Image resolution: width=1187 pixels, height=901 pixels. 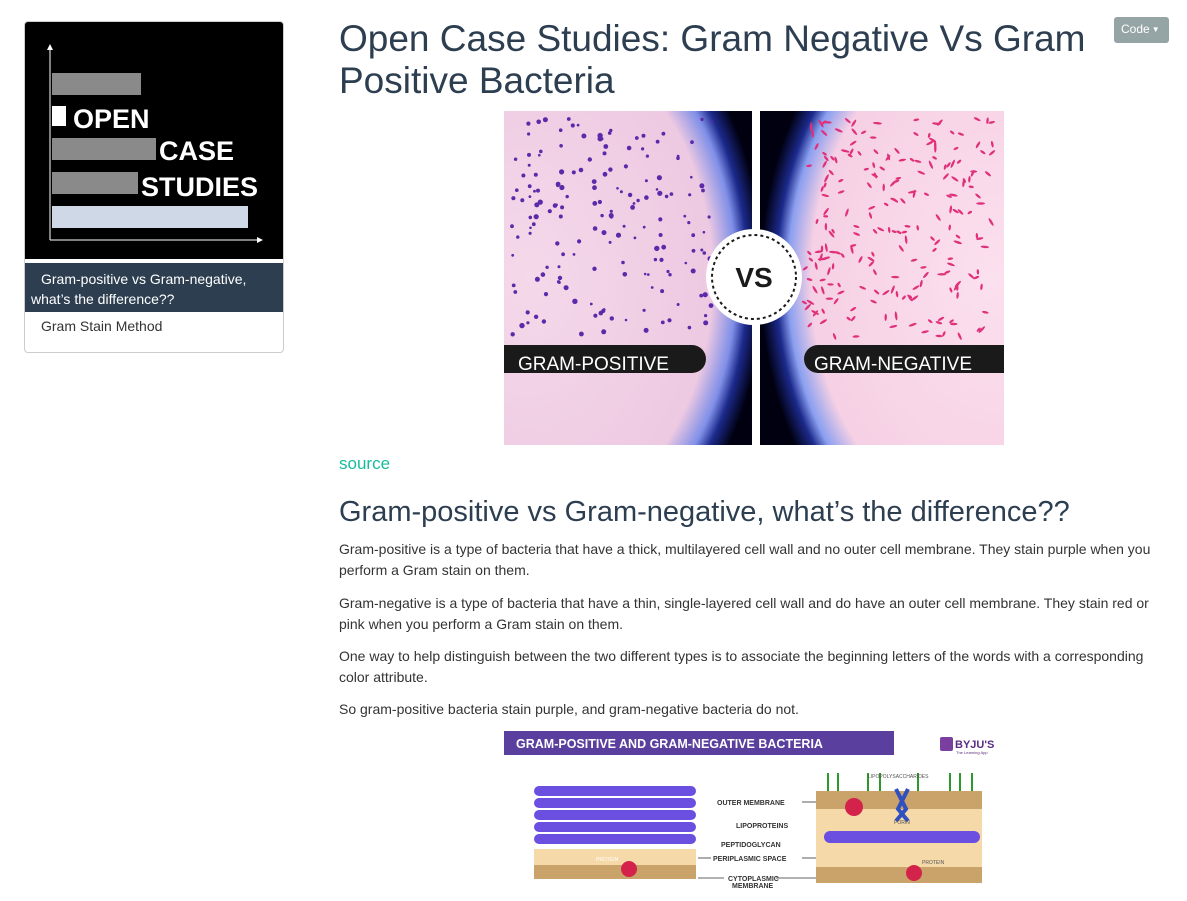 I want to click on code-dropdown-button: Code ▼, so click(x=1141, y=30).